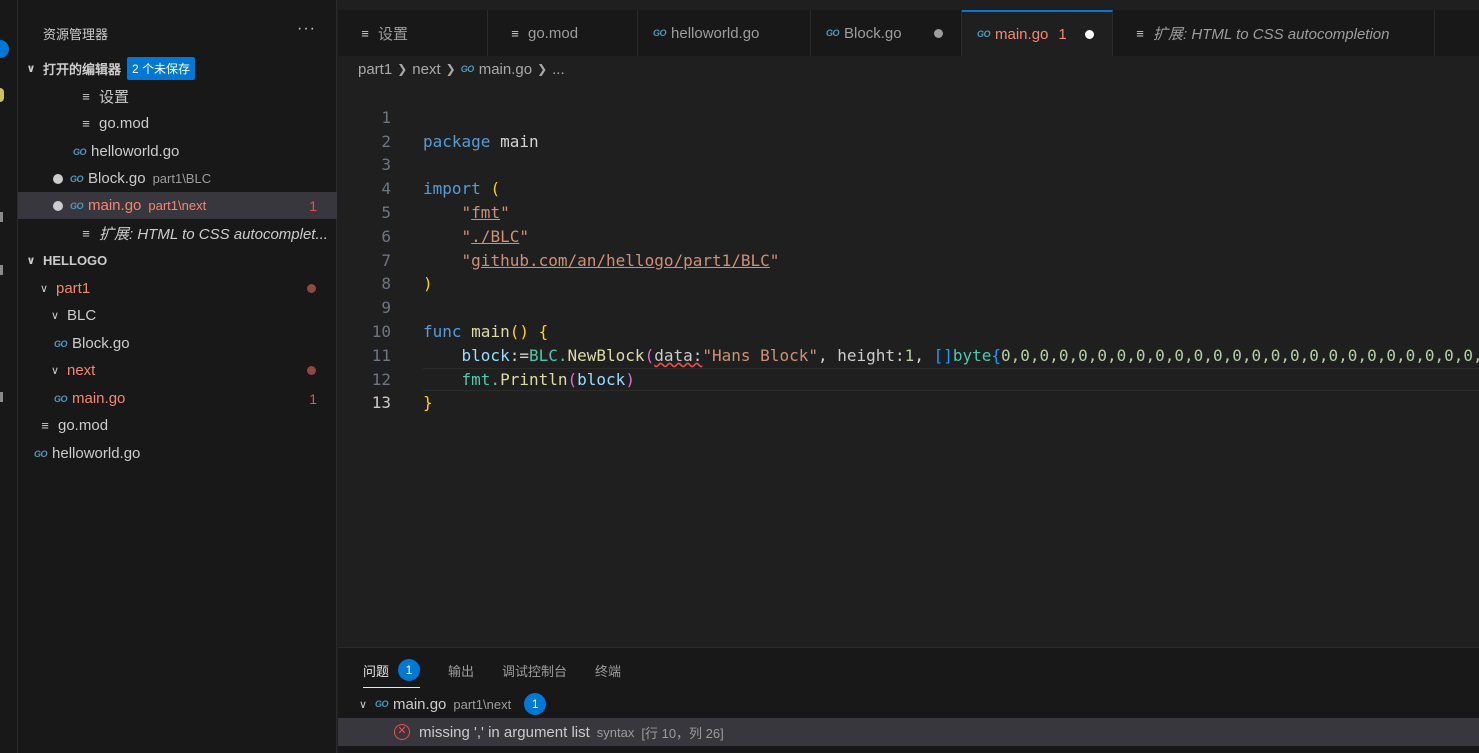 The width and height of the screenshot is (1479, 753). What do you see at coordinates (9, 376) in the screenshot?
I see `activity-bar` at bounding box center [9, 376].